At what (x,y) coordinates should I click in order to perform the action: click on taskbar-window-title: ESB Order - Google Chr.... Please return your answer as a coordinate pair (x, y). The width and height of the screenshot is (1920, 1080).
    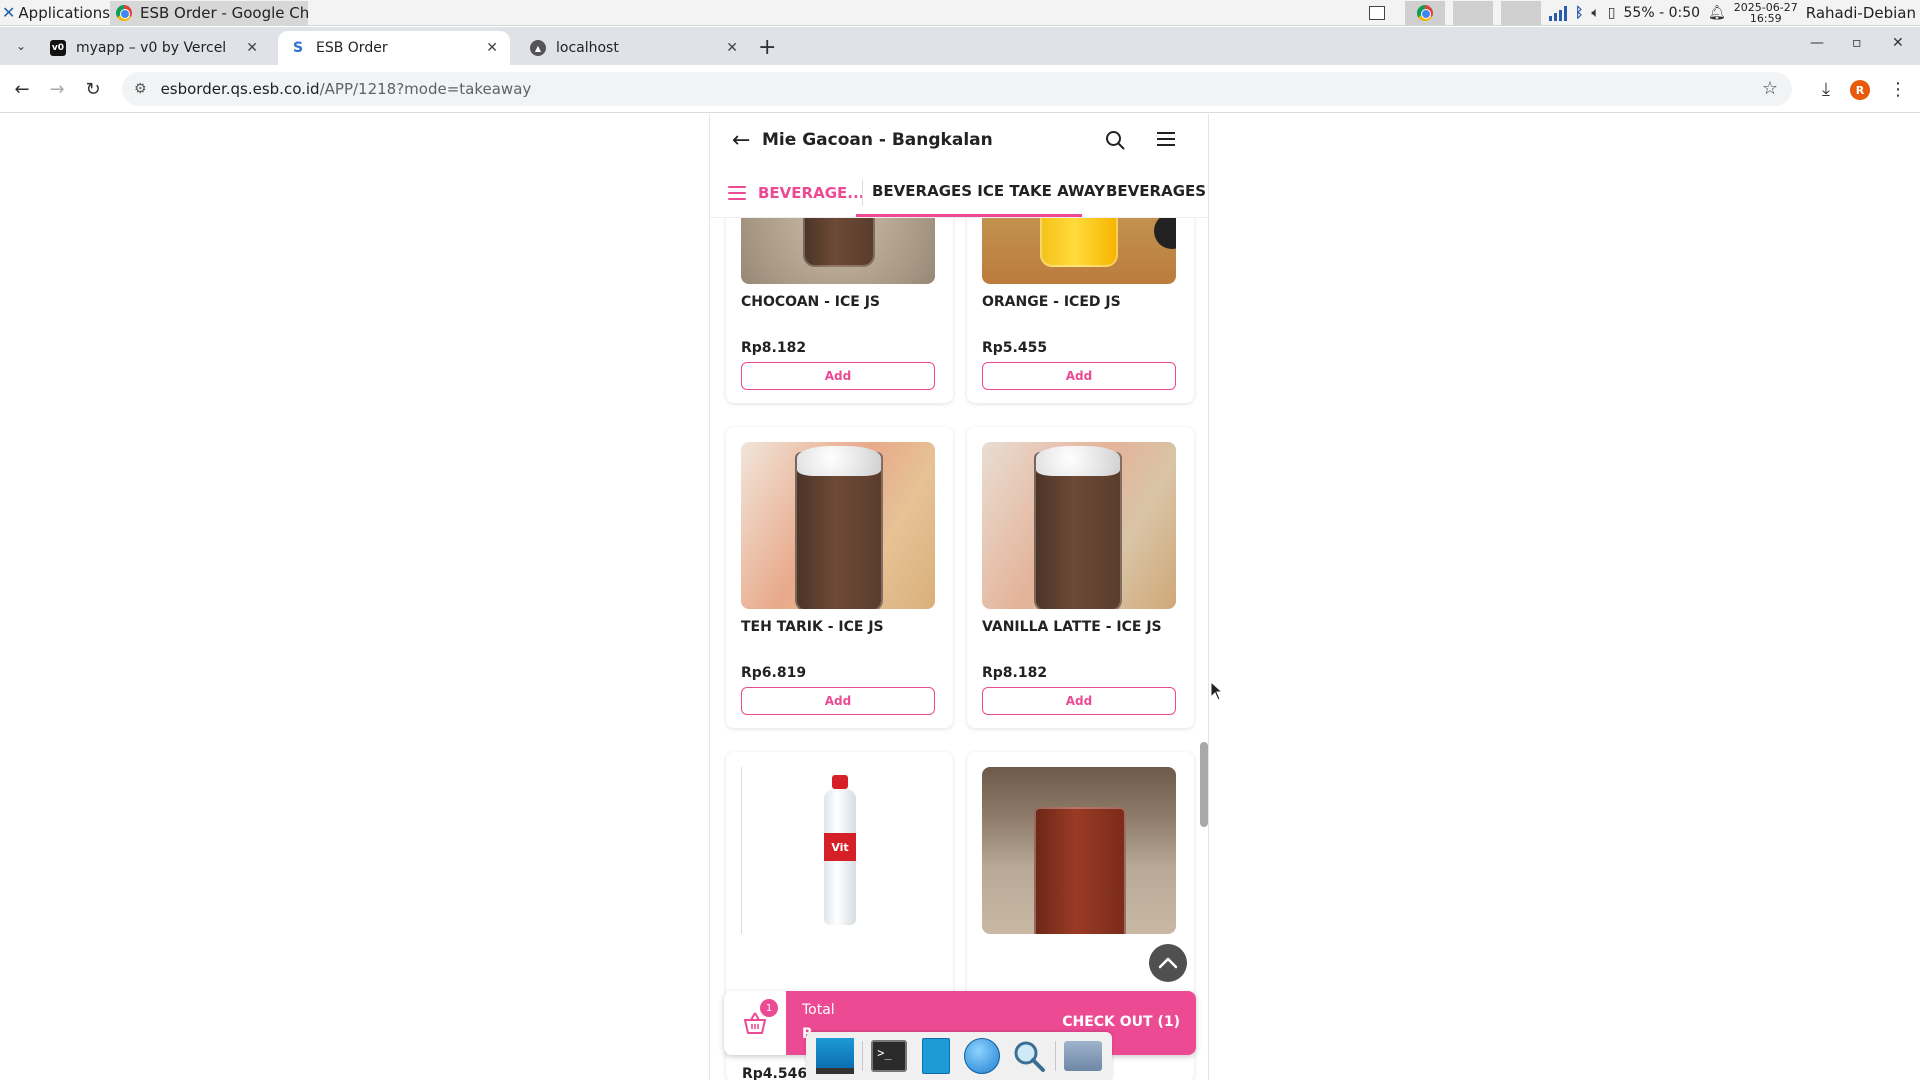
    Looking at the image, I should click on (224, 13).